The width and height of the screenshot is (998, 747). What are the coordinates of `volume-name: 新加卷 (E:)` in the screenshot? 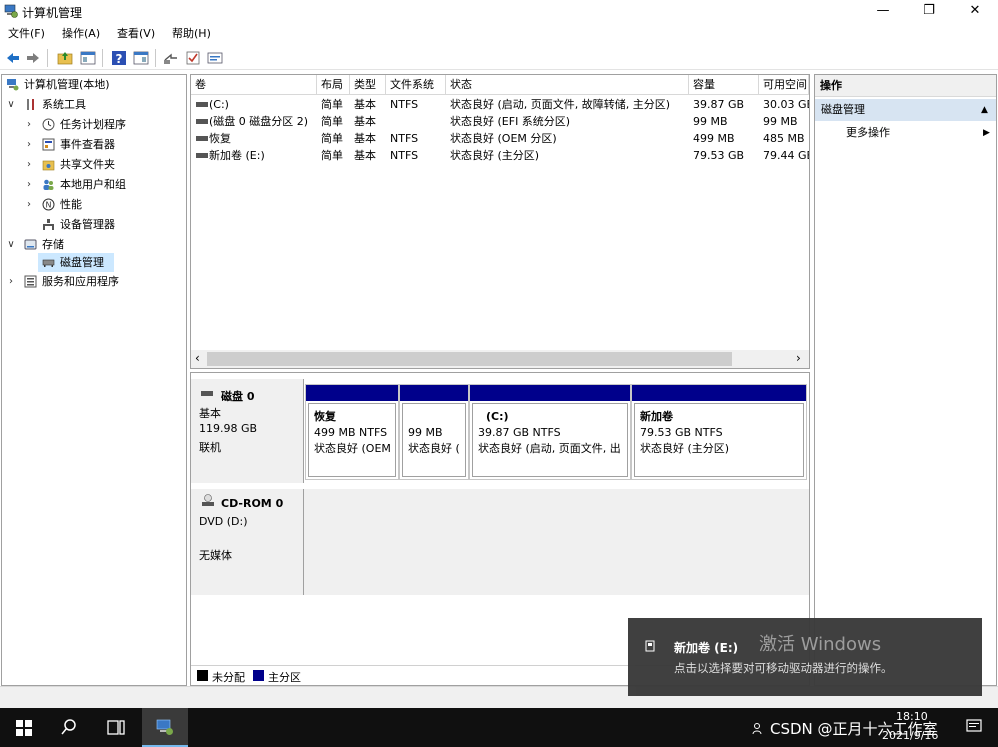 It's located at (237, 155).